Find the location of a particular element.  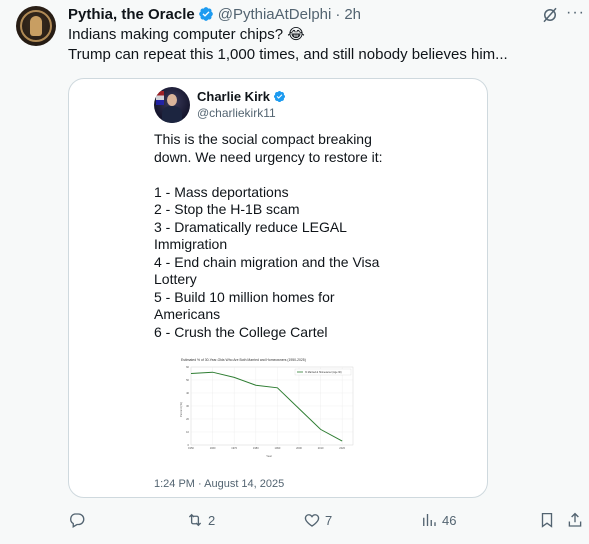

like-count: 7 is located at coordinates (329, 520).